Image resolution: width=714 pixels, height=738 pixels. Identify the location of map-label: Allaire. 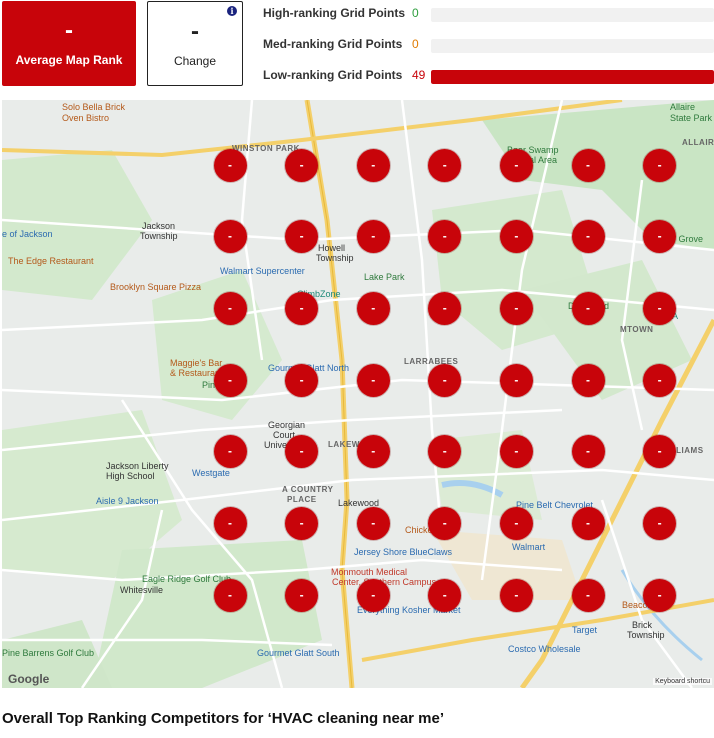
(683, 107).